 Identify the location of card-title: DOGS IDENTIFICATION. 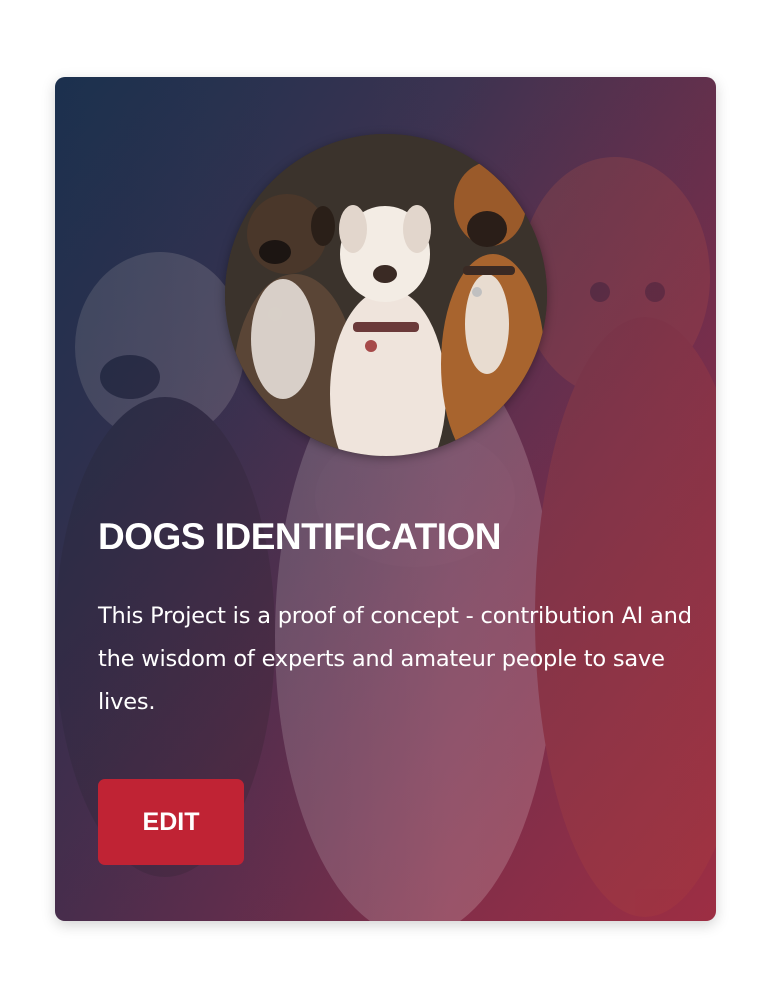
(299, 536).